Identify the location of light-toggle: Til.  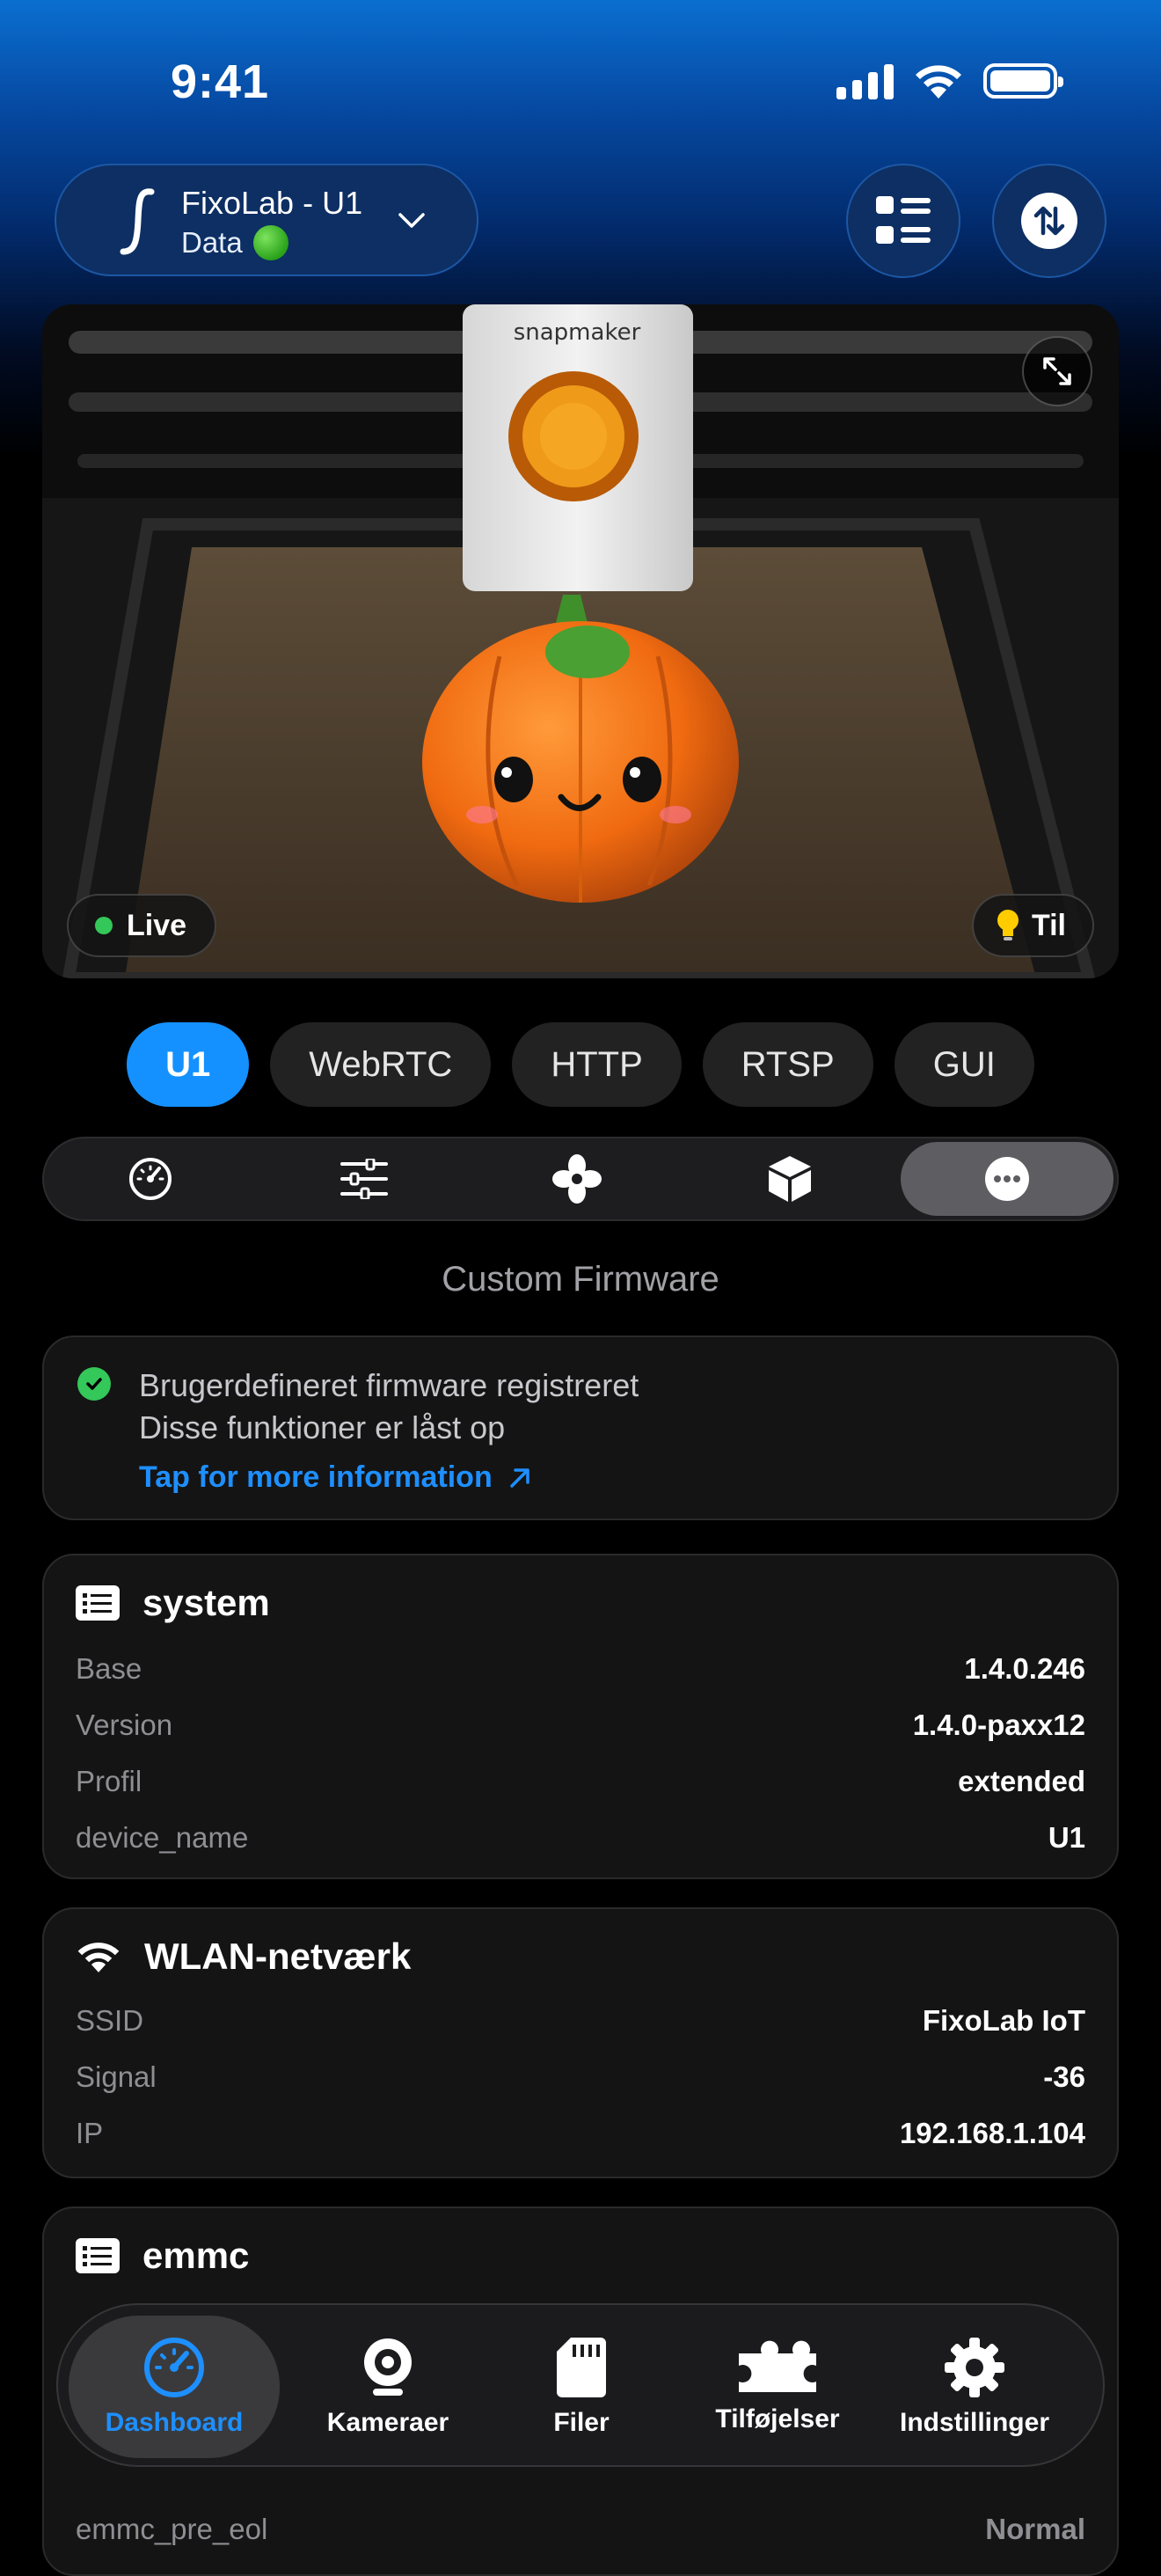
(1032, 926).